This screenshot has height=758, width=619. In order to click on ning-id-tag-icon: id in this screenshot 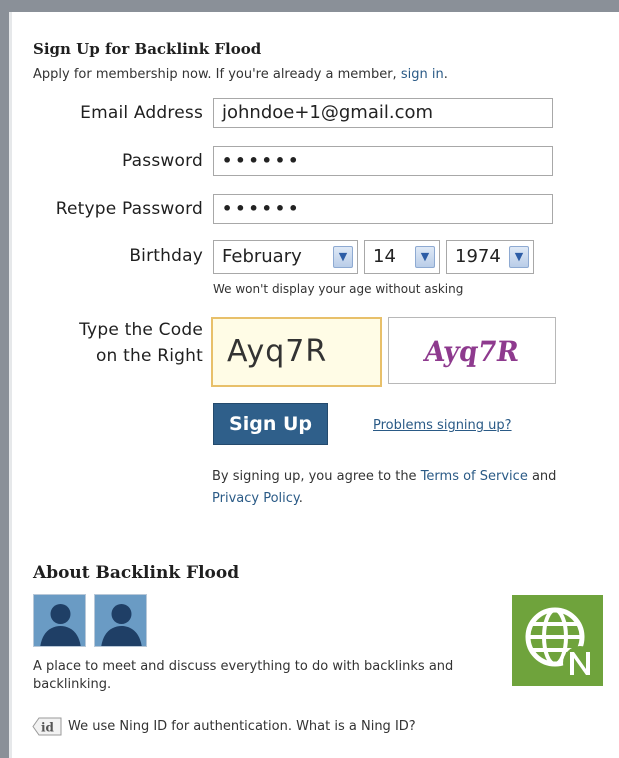, I will do `click(47, 726)`.